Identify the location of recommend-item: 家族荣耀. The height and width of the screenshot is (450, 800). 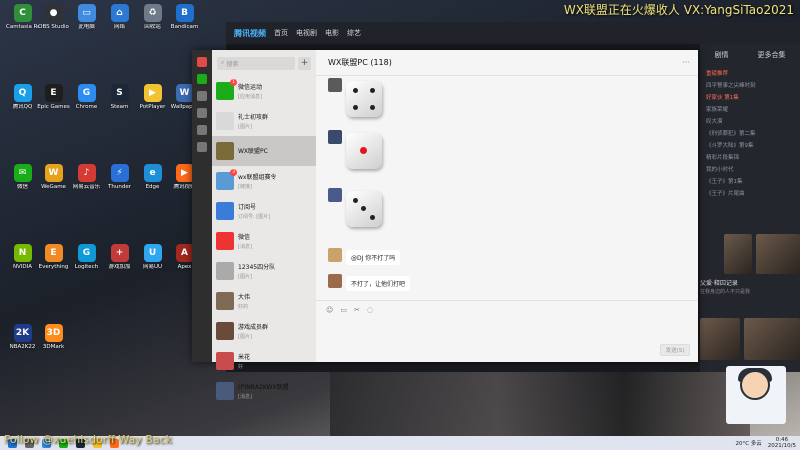
(750, 110).